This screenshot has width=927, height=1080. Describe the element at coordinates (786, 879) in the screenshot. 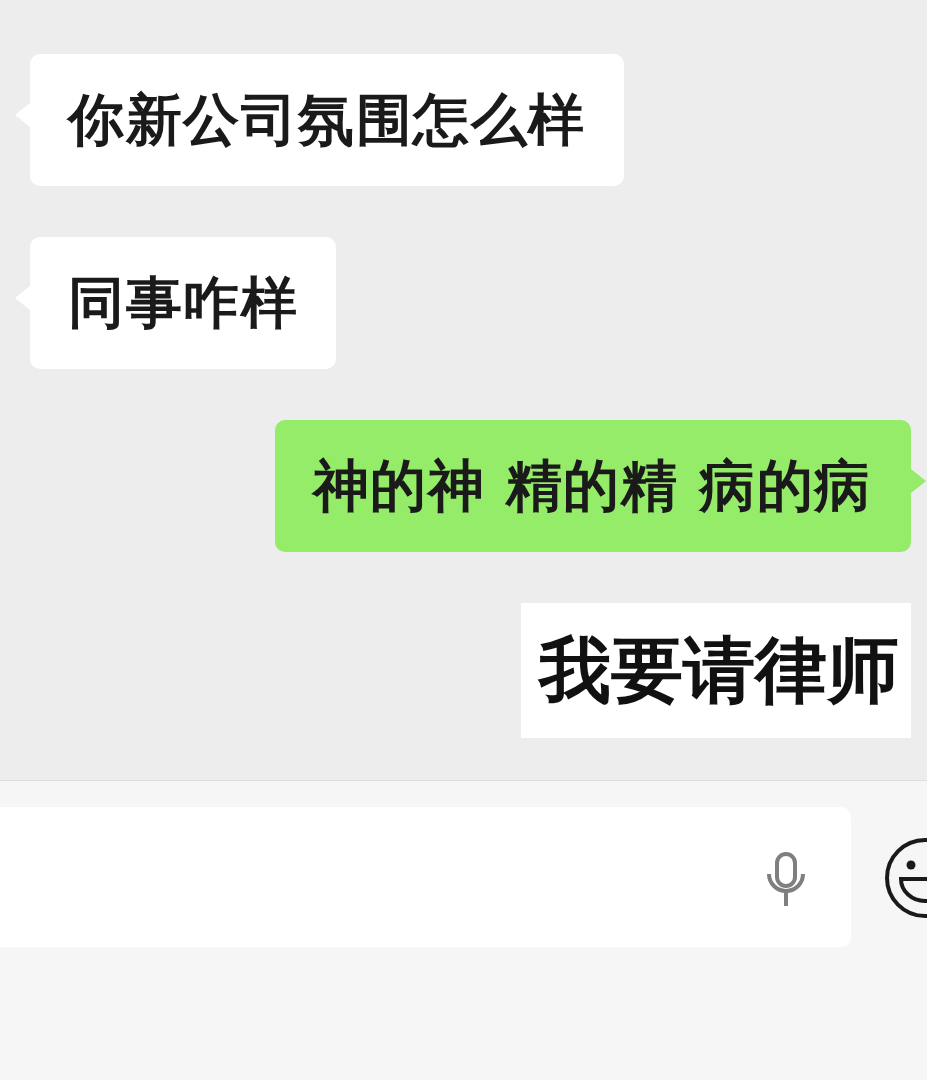

I see `microphone-icon` at that location.